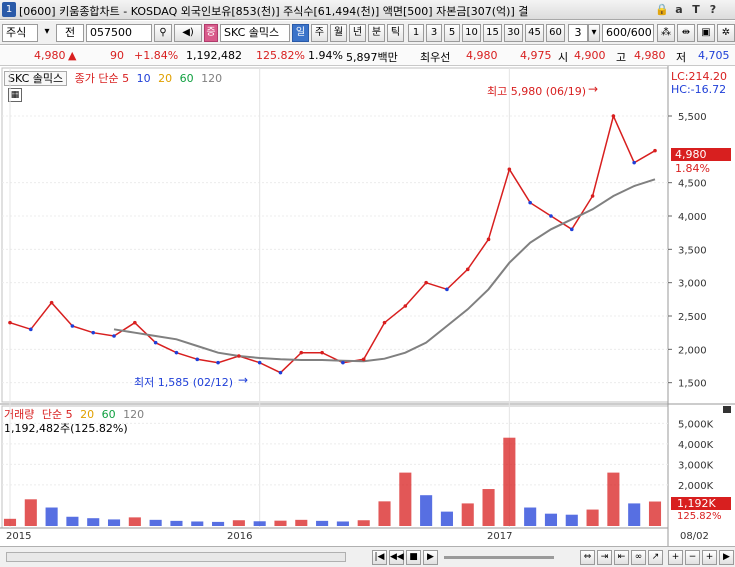  I want to click on spin-dropdown-icon: ▾, so click(594, 33).